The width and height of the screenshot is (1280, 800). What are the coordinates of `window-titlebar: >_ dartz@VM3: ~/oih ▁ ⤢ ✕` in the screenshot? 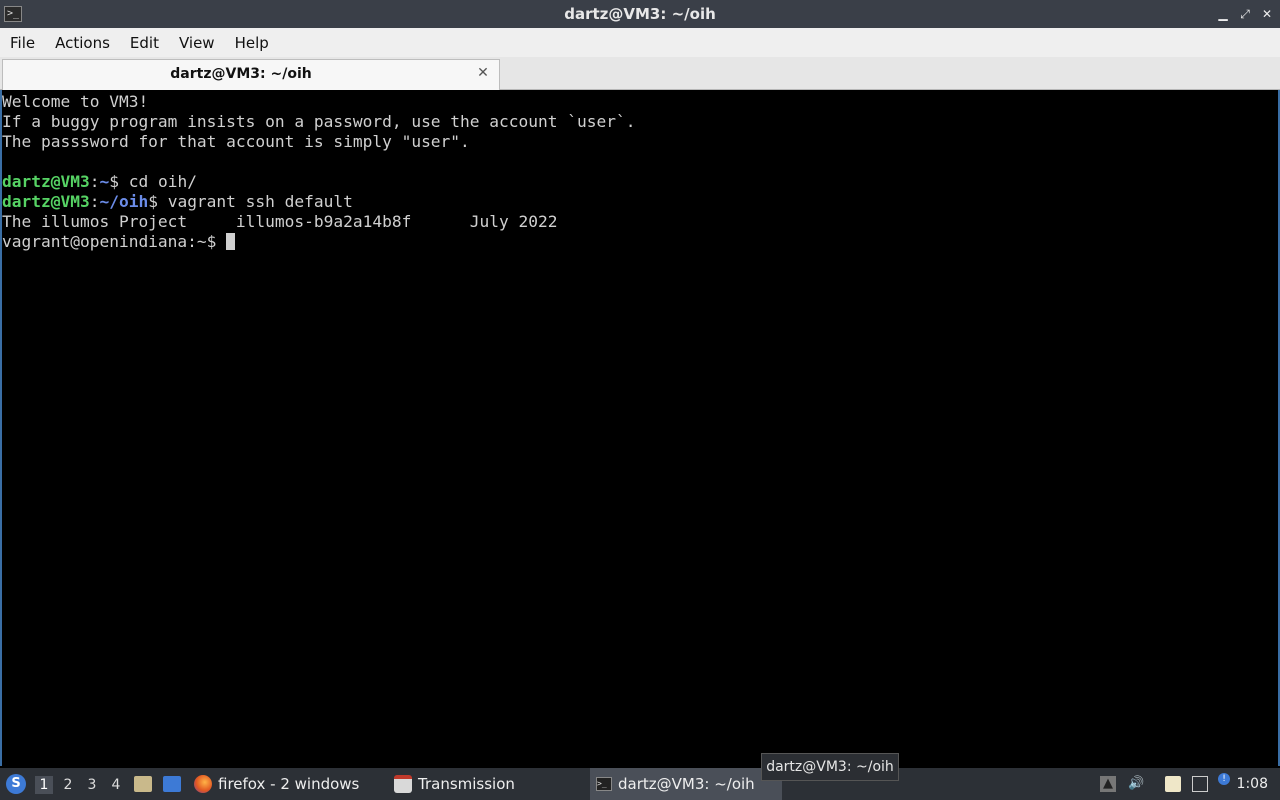 It's located at (640, 14).